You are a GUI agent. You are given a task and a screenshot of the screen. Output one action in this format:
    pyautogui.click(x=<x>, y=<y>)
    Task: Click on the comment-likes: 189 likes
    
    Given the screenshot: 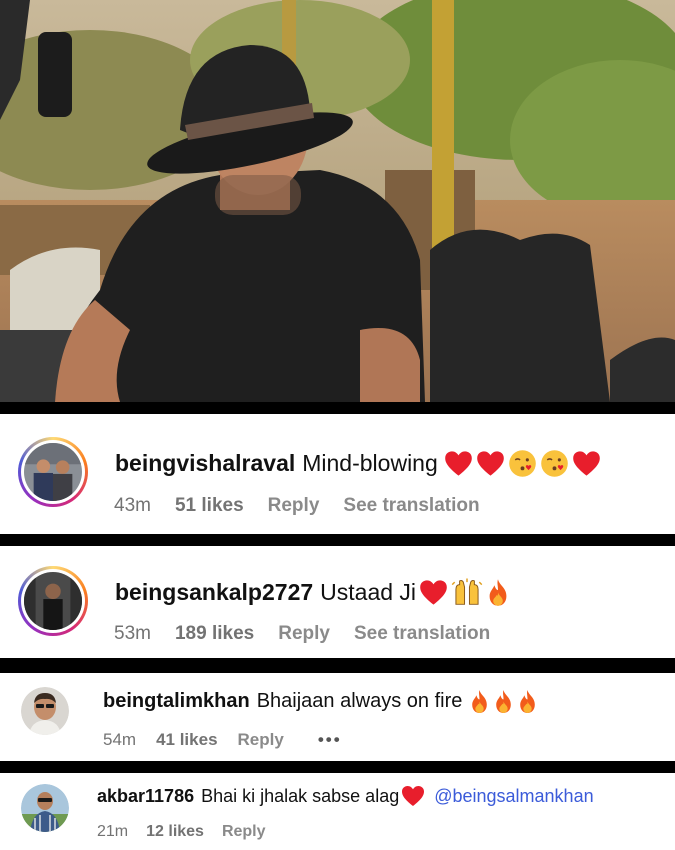 What is the action you would take?
    pyautogui.click(x=214, y=634)
    